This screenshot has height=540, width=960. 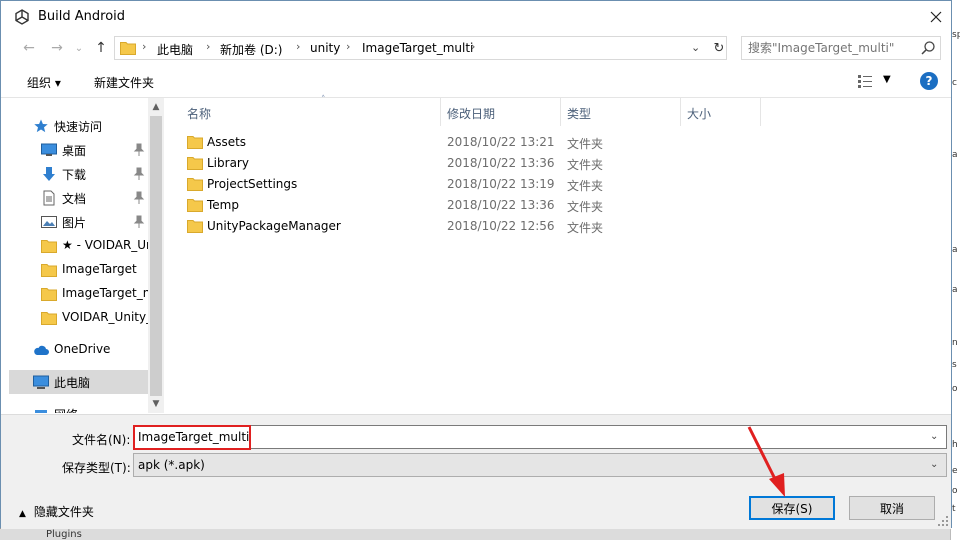 What do you see at coordinates (227, 142) in the screenshot?
I see `file-name: Assets` at bounding box center [227, 142].